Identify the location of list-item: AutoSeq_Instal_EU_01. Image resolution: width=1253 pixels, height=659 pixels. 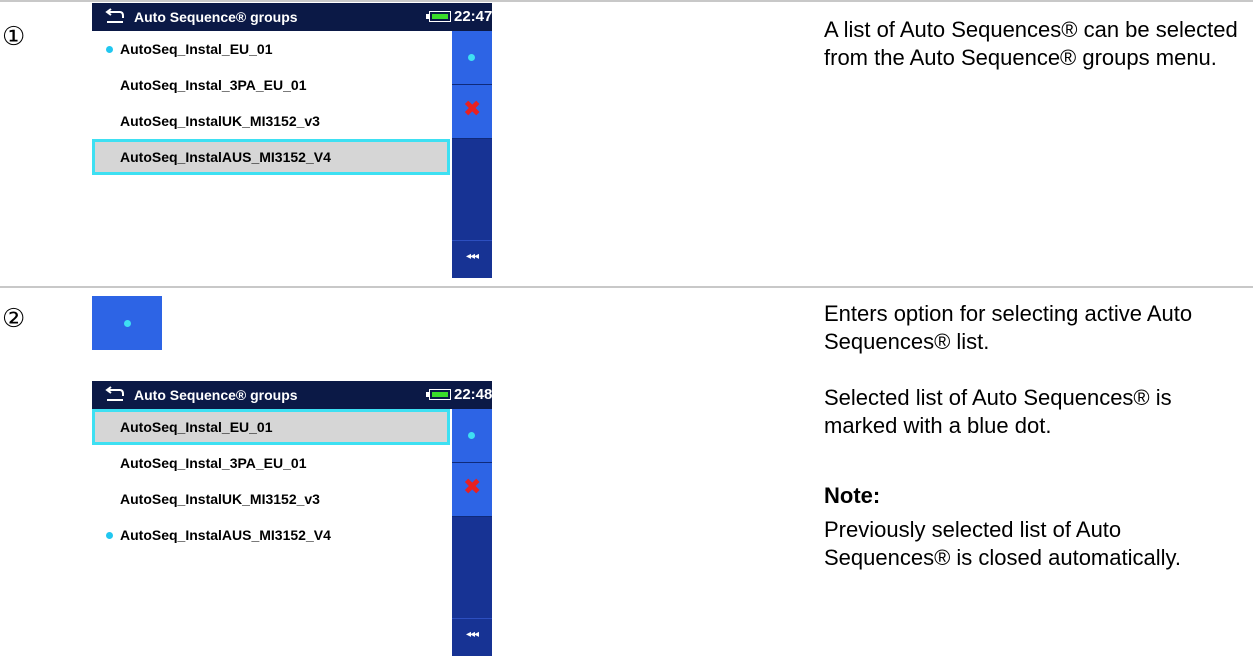
(271, 49).